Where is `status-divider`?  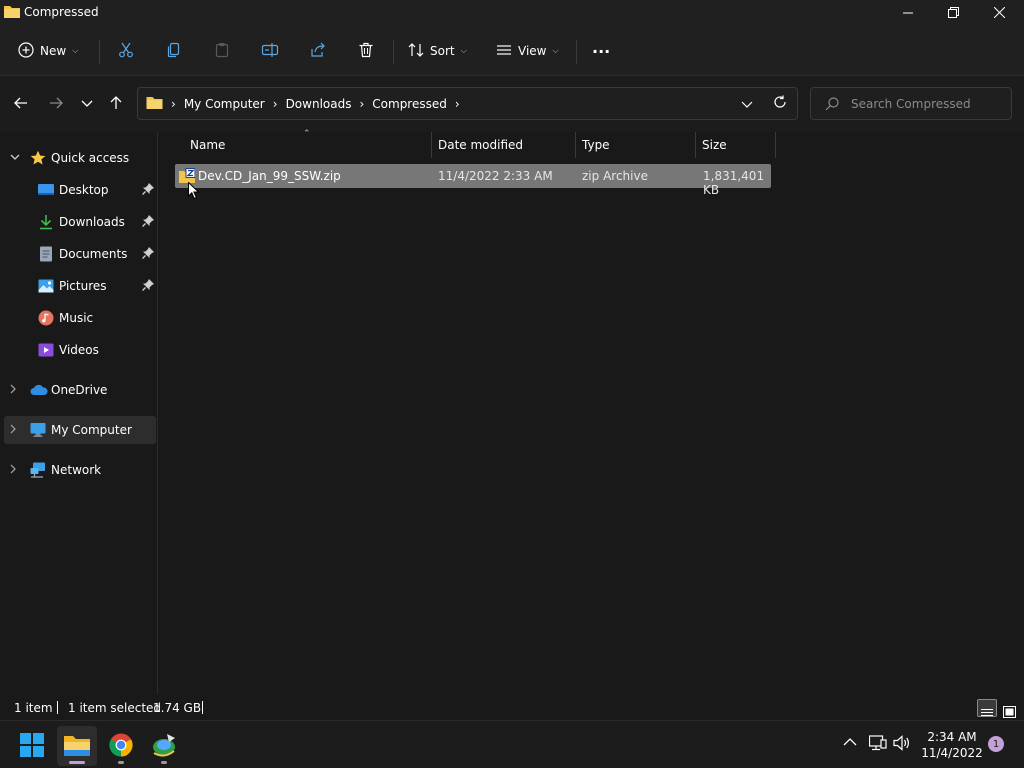
status-divider is located at coordinates (202, 707).